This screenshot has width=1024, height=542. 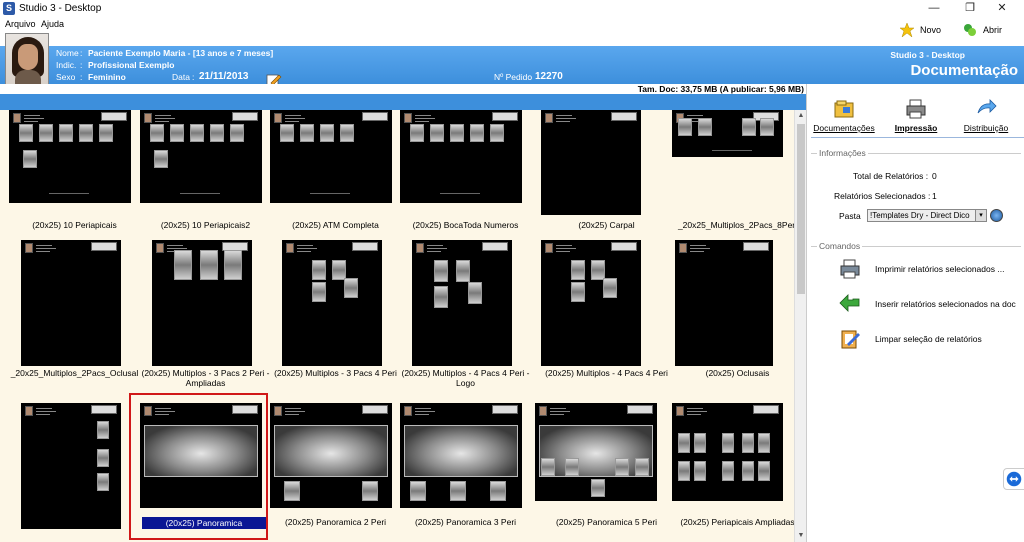 What do you see at coordinates (52, 24) in the screenshot?
I see `menu-ajuda: Ajuda` at bounding box center [52, 24].